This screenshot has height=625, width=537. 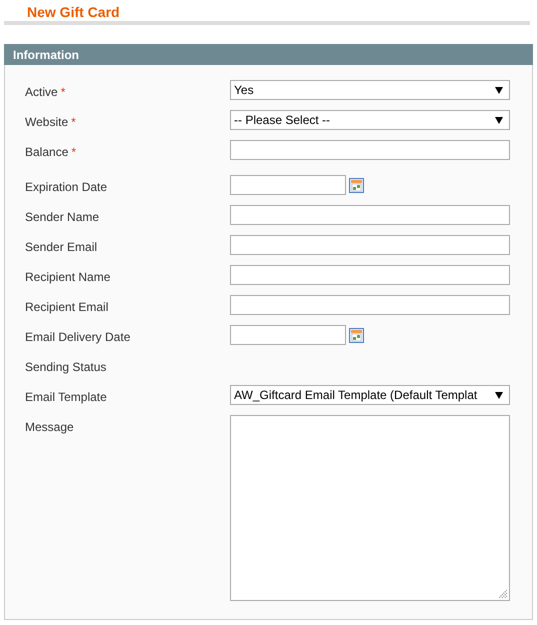 What do you see at coordinates (49, 427) in the screenshot?
I see `field-label: Message` at bounding box center [49, 427].